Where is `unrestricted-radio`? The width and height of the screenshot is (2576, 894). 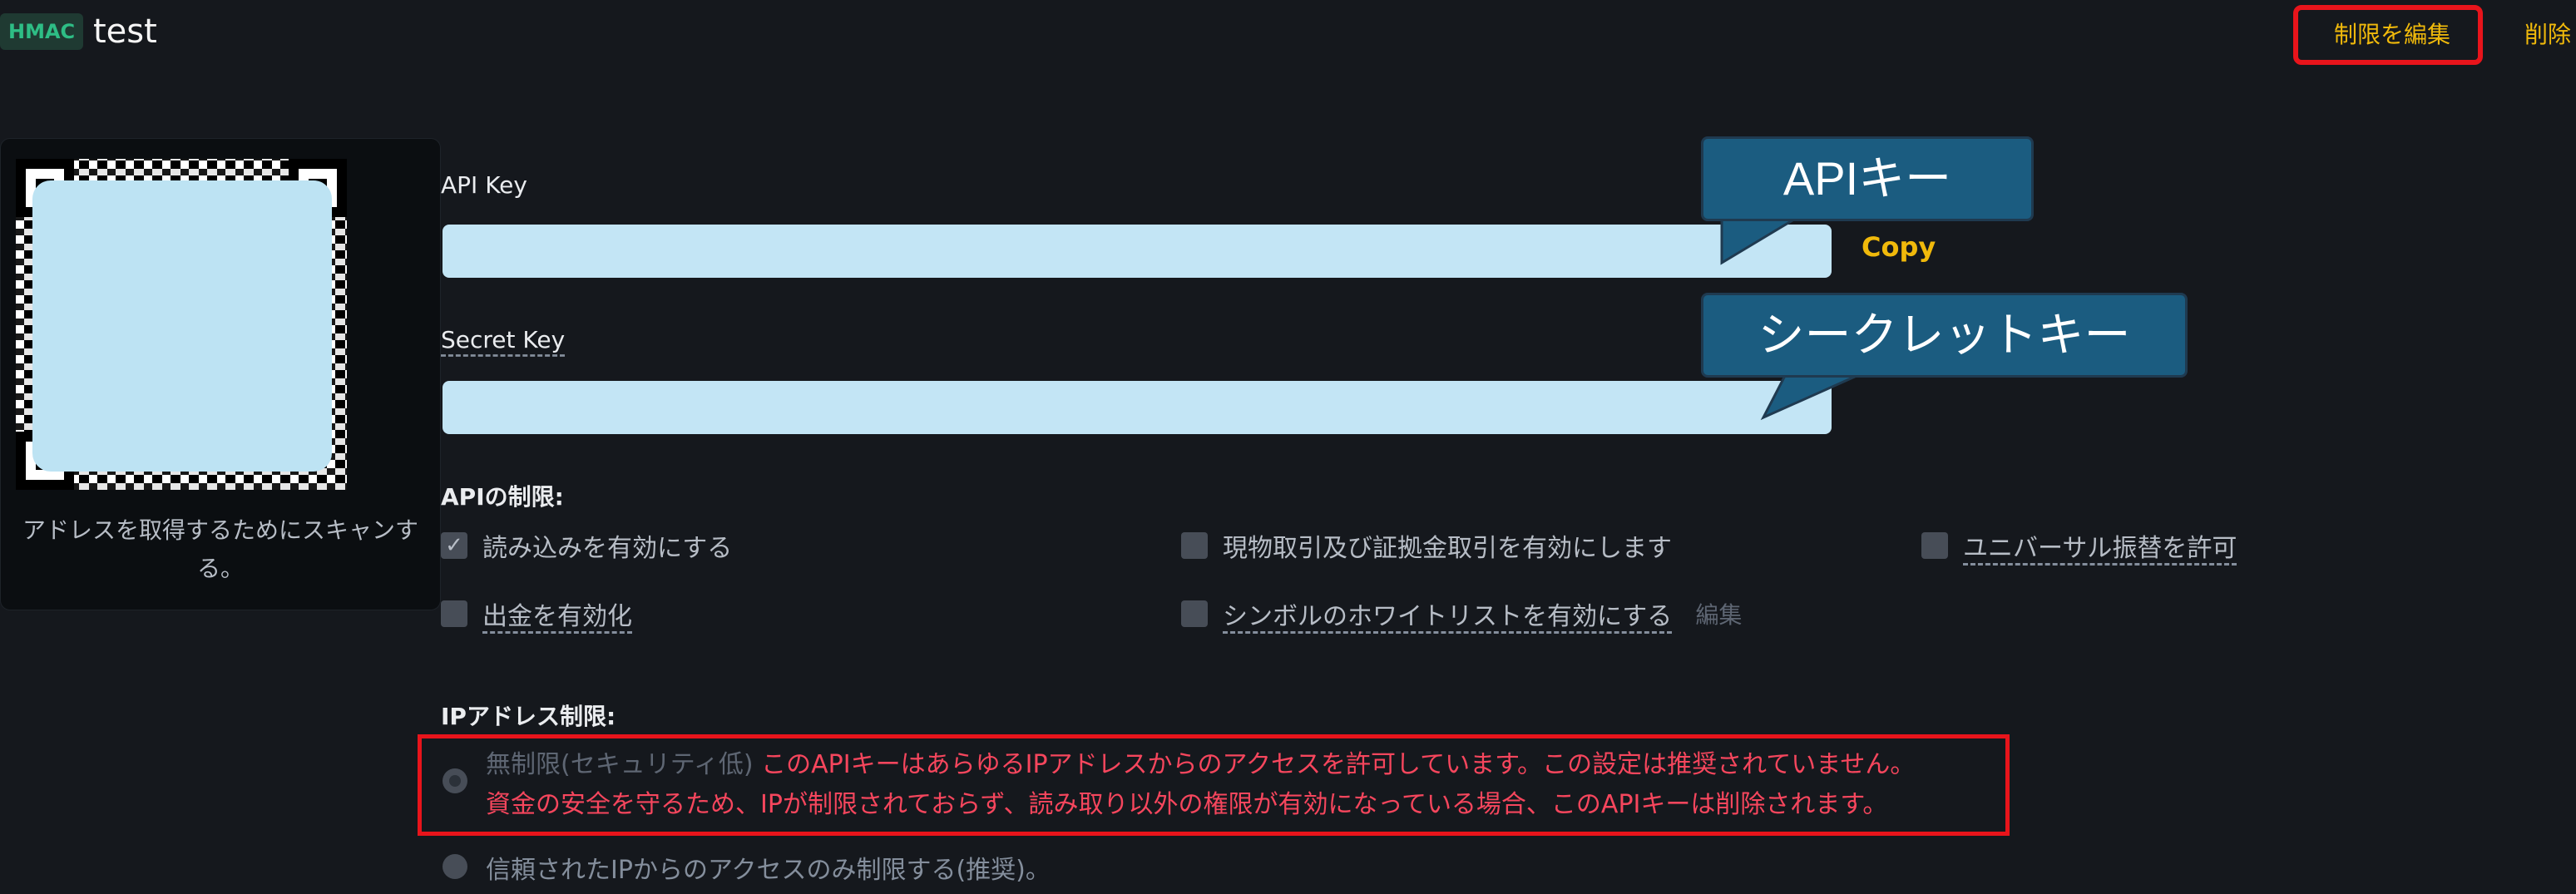 unrestricted-radio is located at coordinates (455, 780).